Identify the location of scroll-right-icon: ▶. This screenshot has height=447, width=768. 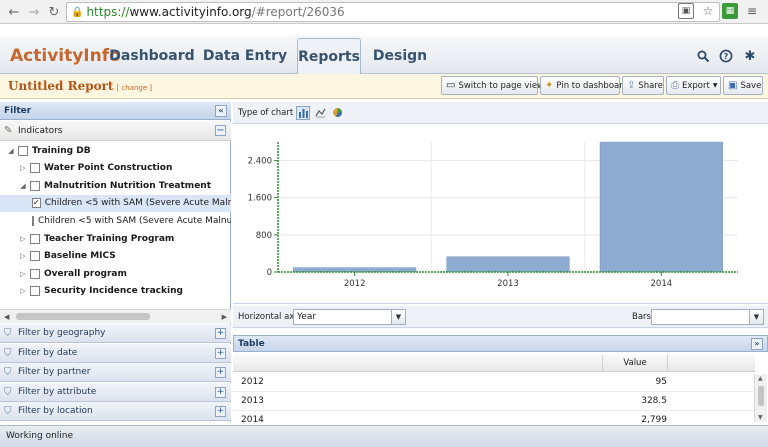
(224, 317).